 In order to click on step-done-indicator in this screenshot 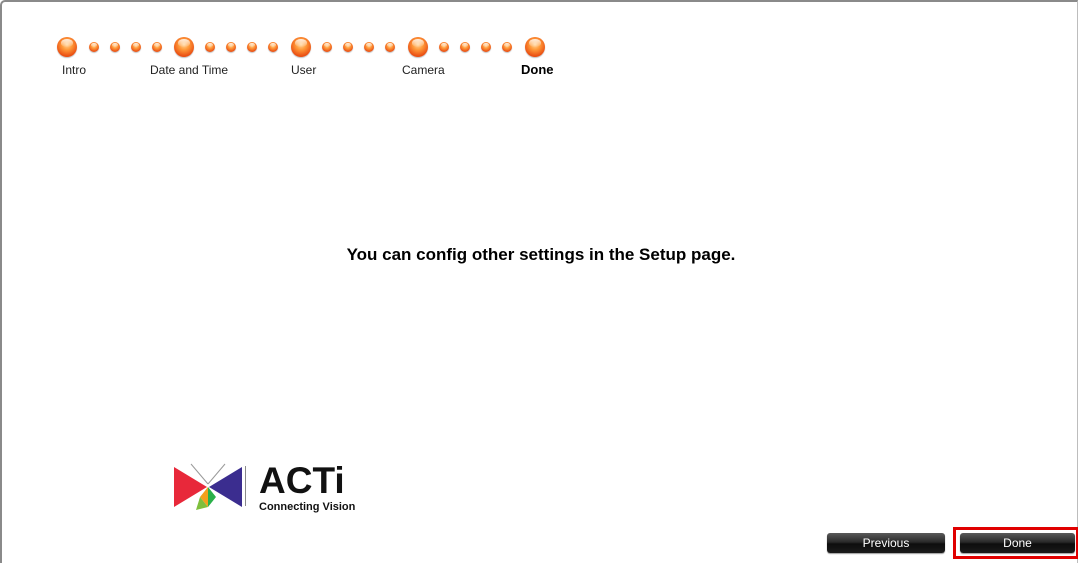, I will do `click(535, 47)`.